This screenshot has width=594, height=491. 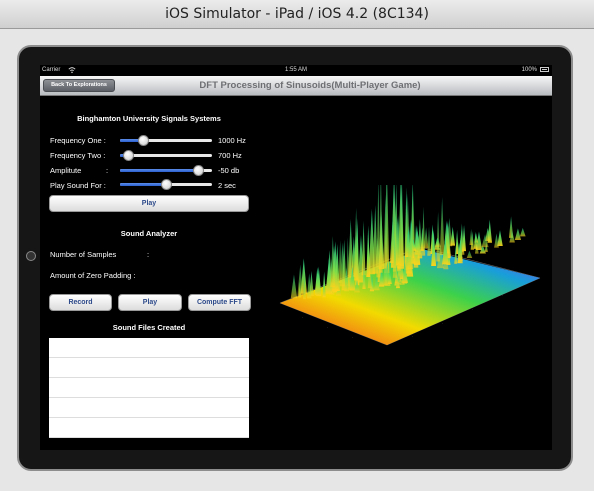 What do you see at coordinates (31, 256) in the screenshot?
I see `home-button` at bounding box center [31, 256].